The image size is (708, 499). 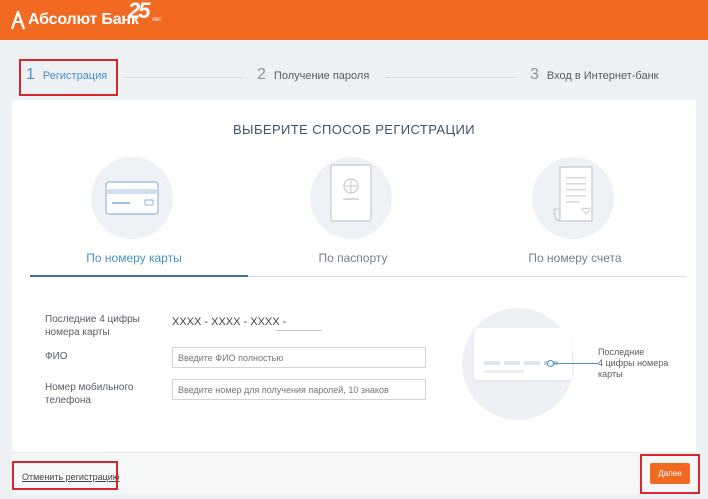 I want to click on phone-label: Номер мобильного телефона, so click(x=89, y=394).